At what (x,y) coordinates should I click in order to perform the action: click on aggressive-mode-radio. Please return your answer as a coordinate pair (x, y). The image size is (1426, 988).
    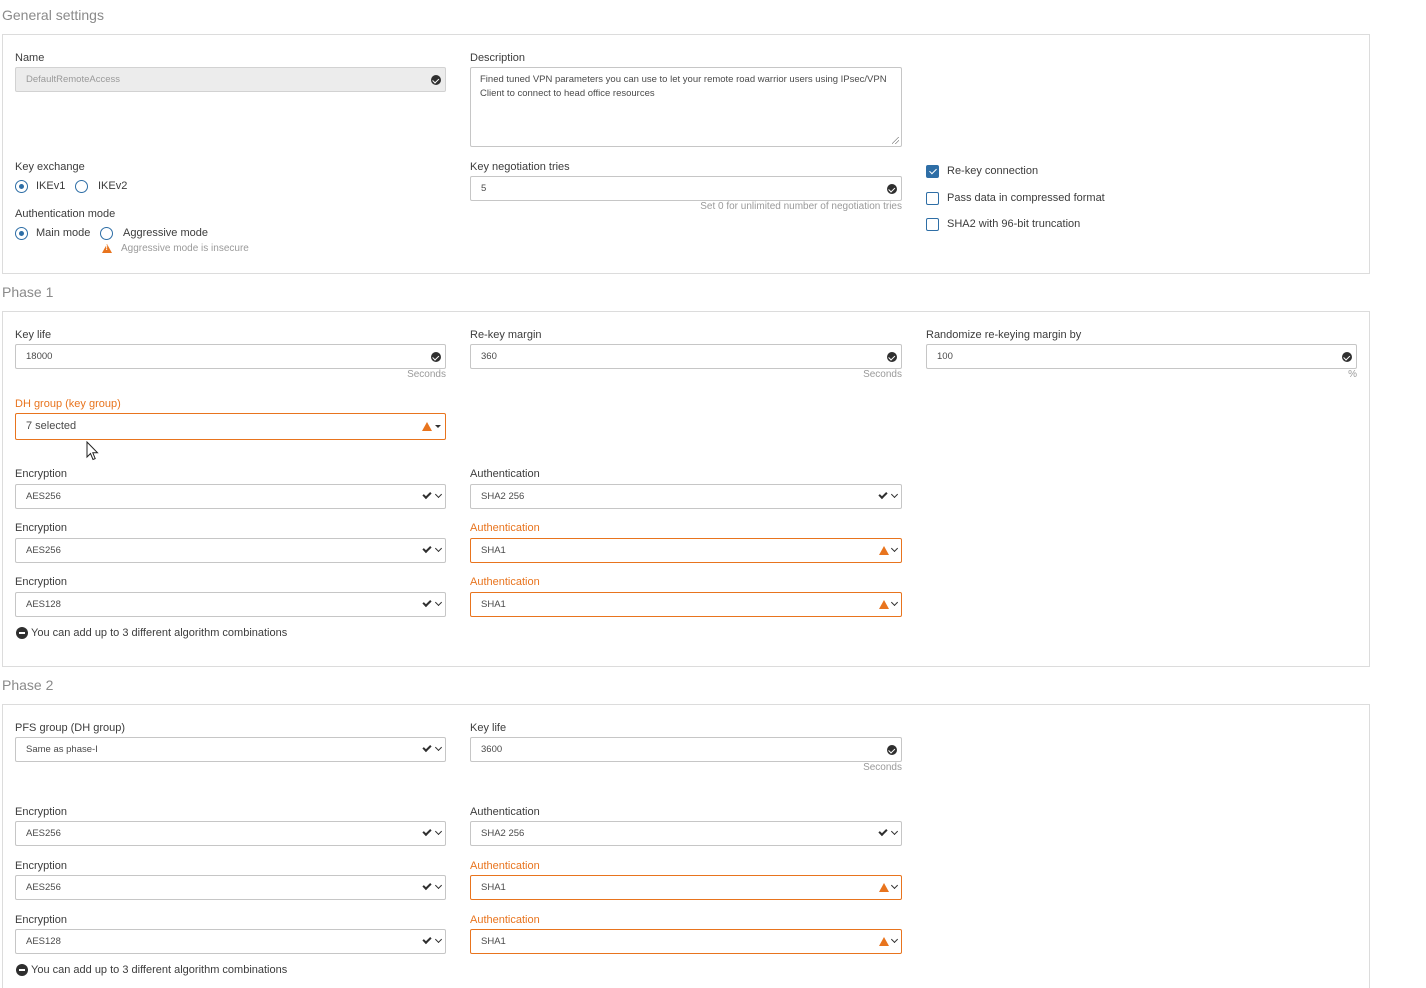
    Looking at the image, I should click on (106, 233).